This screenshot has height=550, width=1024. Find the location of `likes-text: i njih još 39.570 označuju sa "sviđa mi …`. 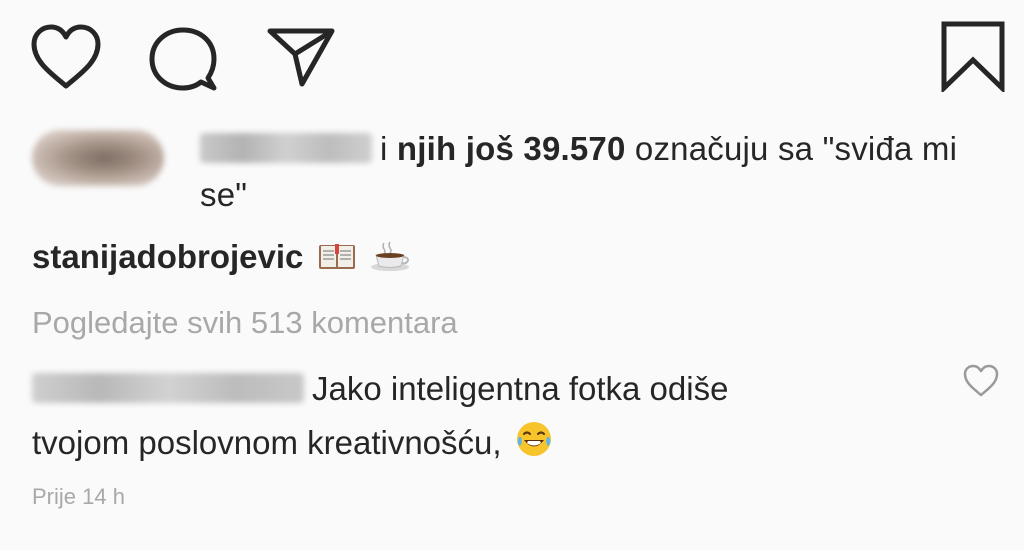

likes-text: i njih još 39.570 označuju sa "sviđa mi … is located at coordinates (580, 172).